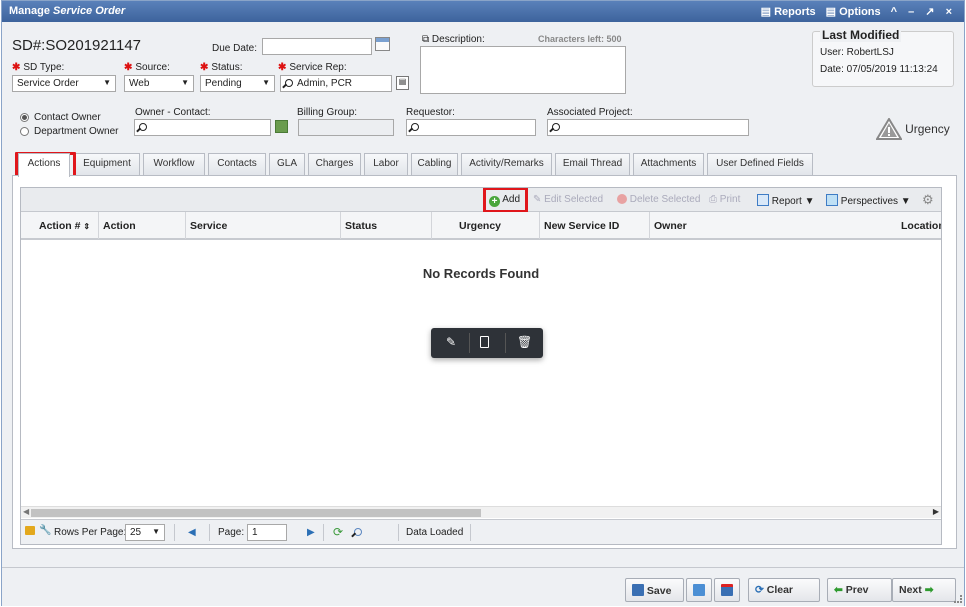  Describe the element at coordinates (119, 226) in the screenshot. I see `column-action: Action` at that location.